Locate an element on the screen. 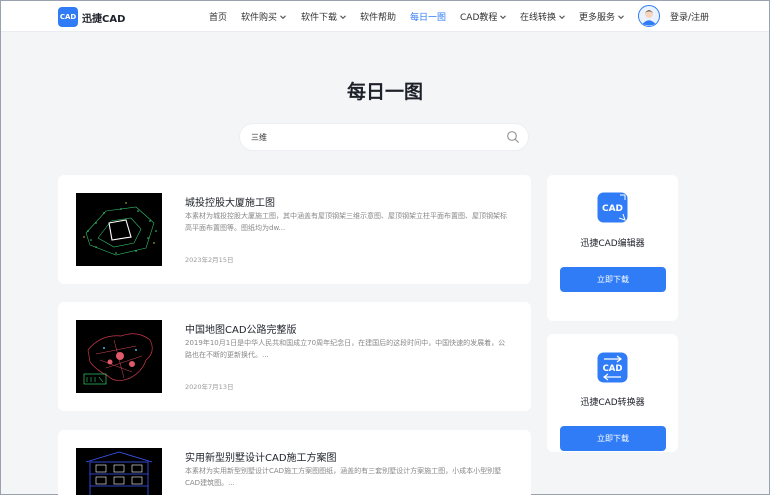  download-card-converter: CAD 迅捷CAD转换器 立即下载 is located at coordinates (612, 393).